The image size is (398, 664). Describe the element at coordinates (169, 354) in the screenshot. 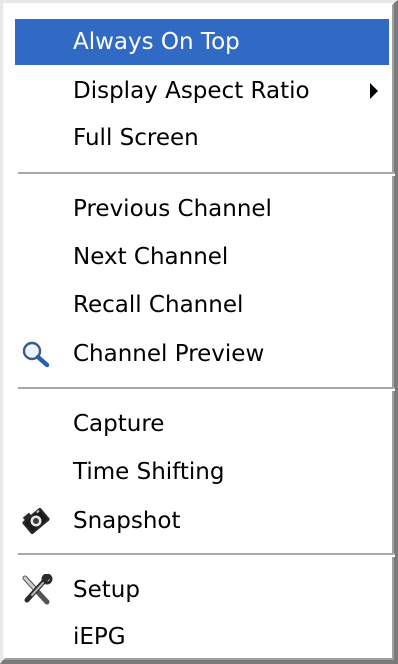

I see `menu-item-label: Channel Preview` at that location.